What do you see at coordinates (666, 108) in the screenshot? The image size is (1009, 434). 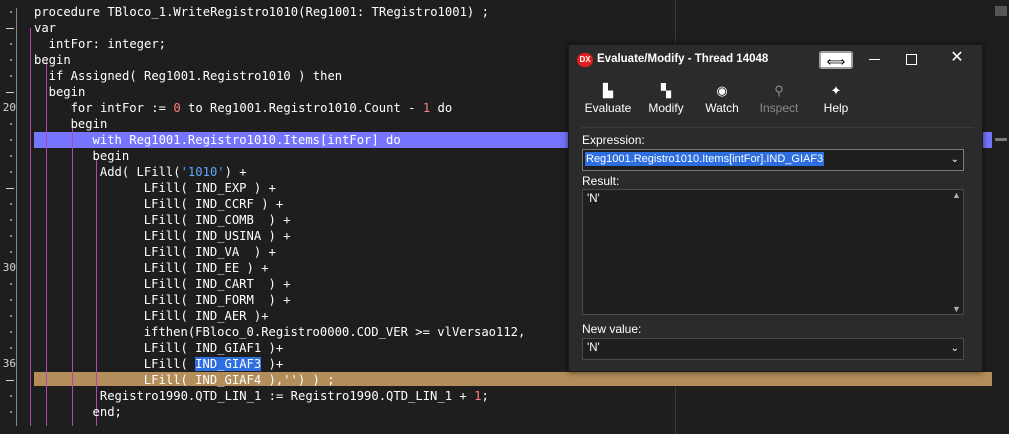 I see `modify-label: Modify` at bounding box center [666, 108].